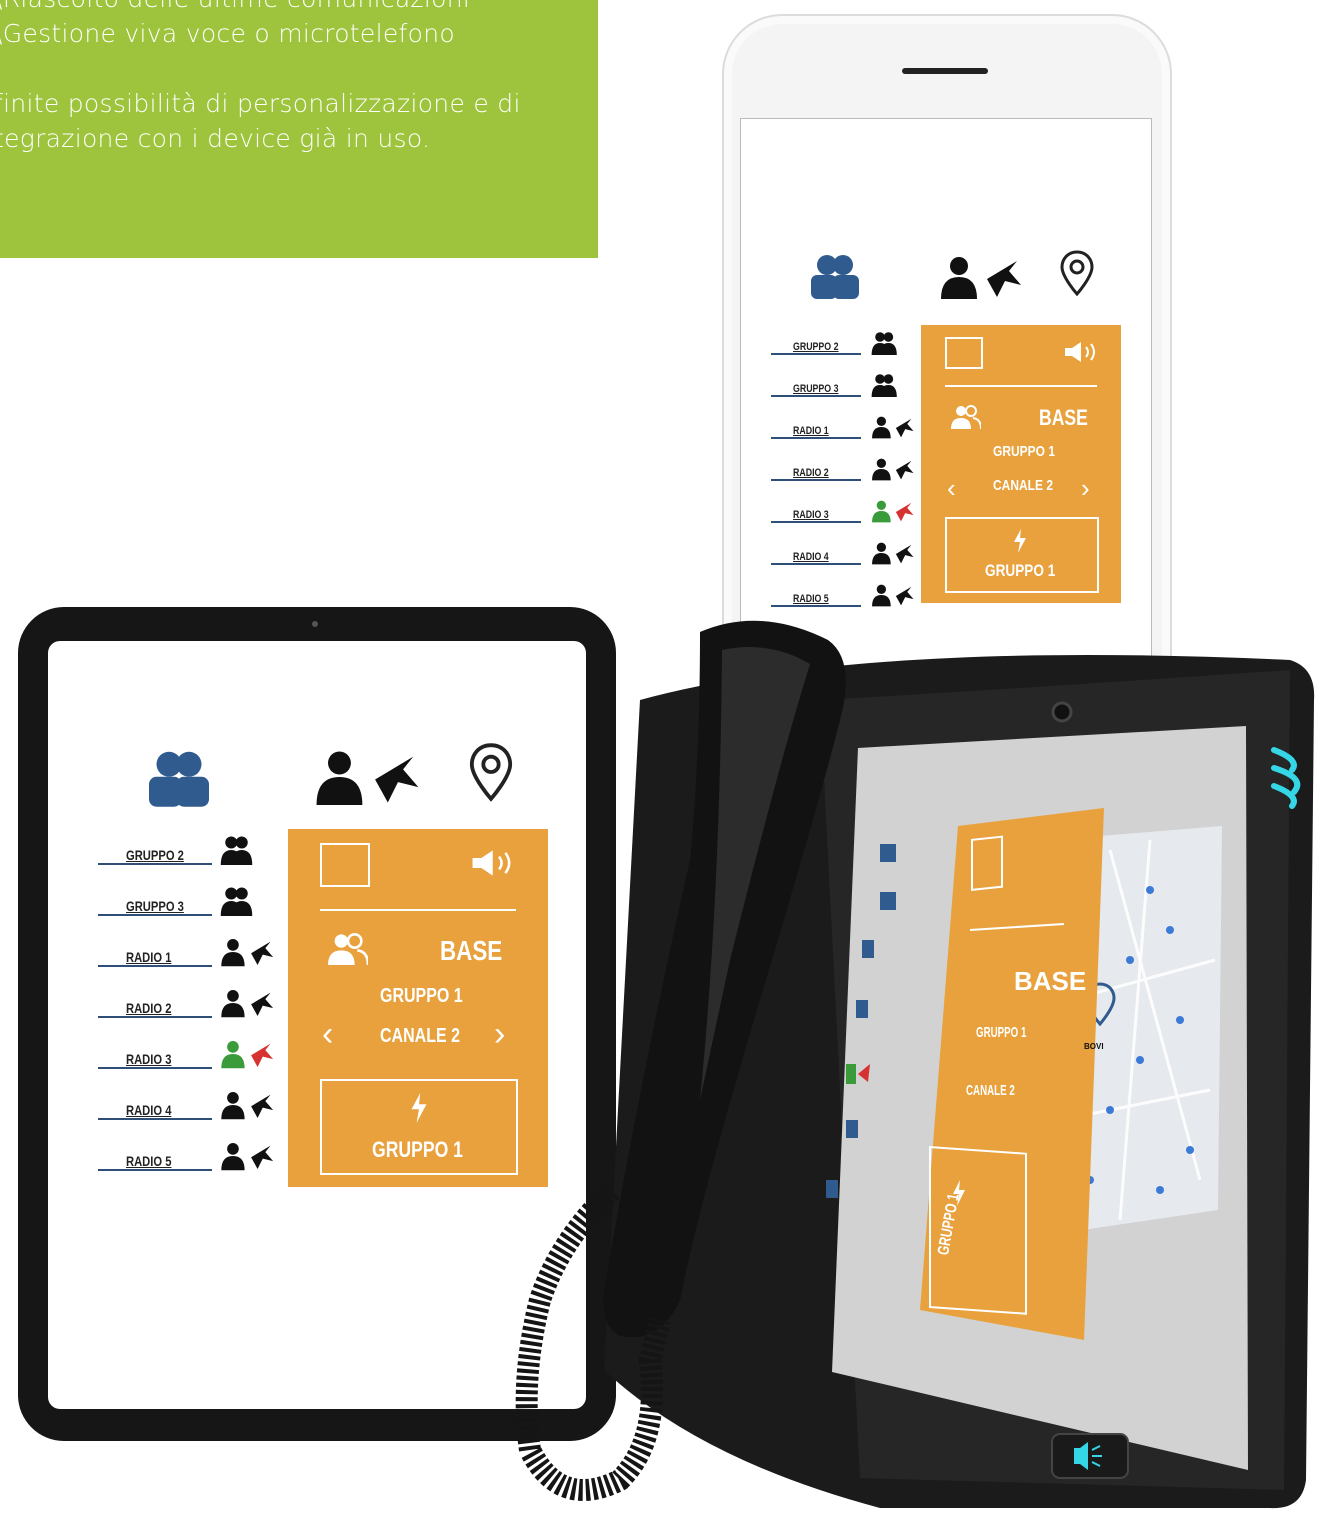 The width and height of the screenshot is (1322, 1523). I want to click on base-label: BASE, so click(1063, 417).